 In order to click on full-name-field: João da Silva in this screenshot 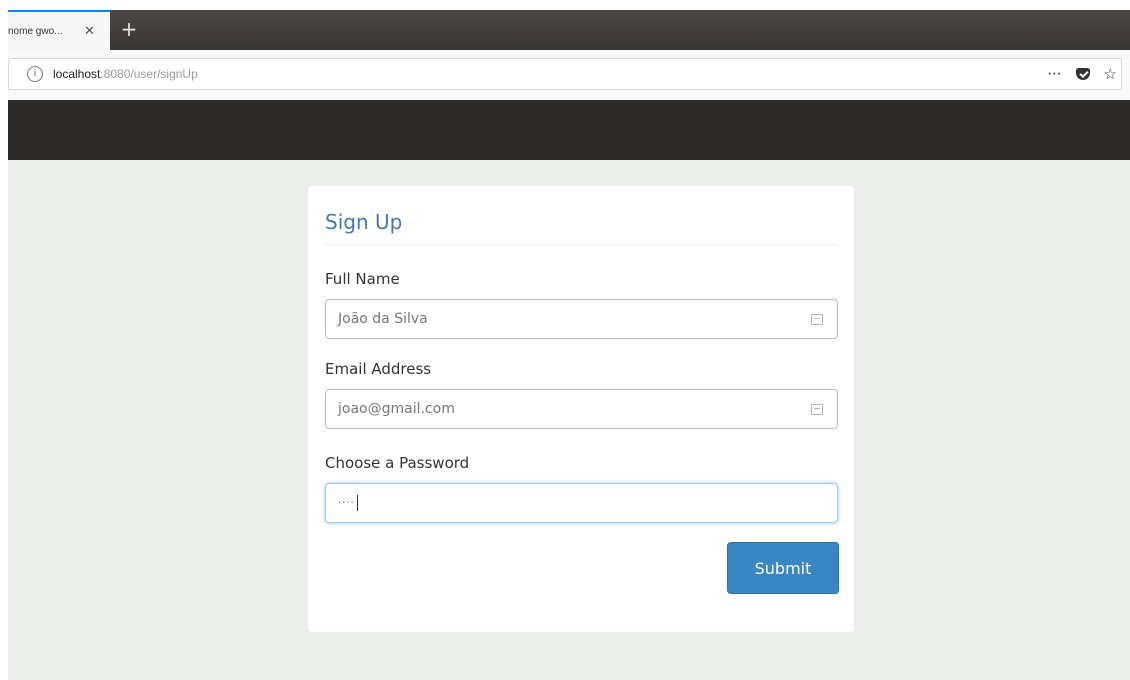, I will do `click(581, 319)`.